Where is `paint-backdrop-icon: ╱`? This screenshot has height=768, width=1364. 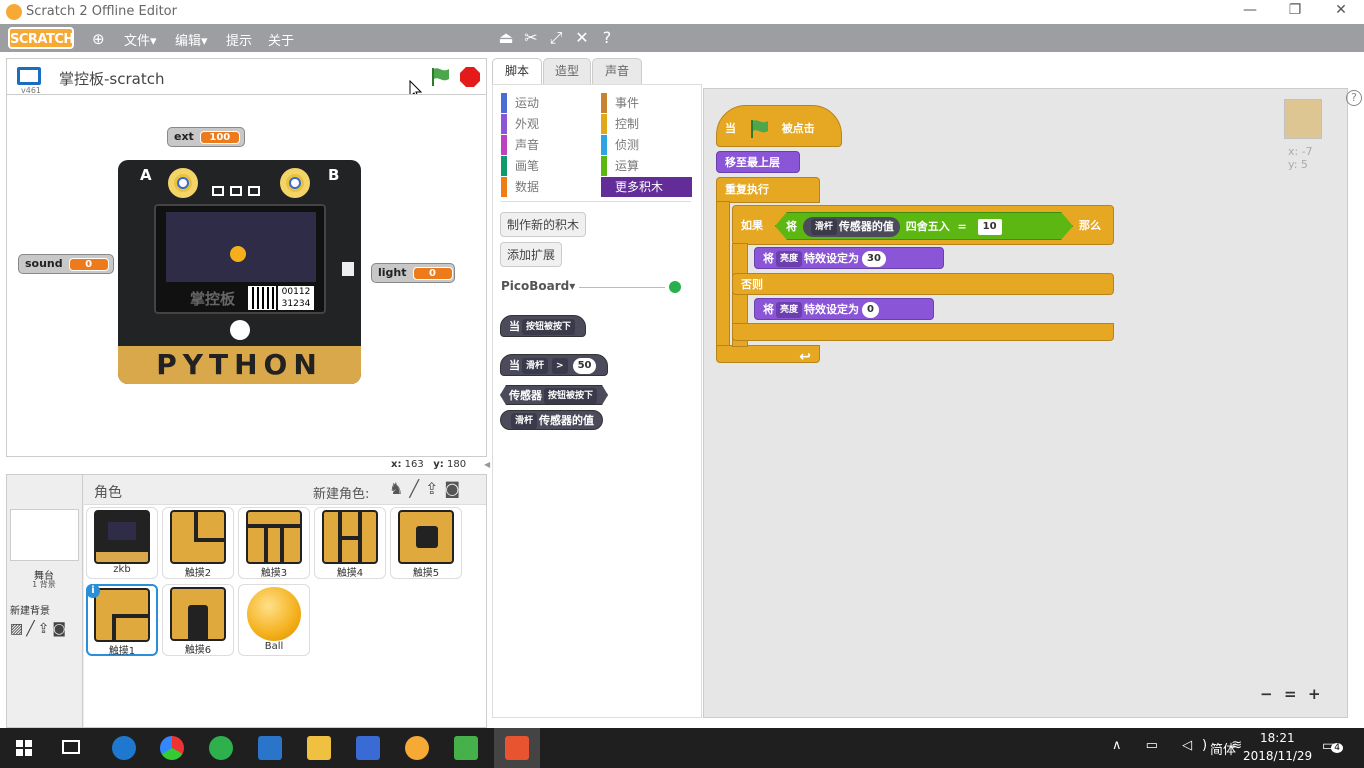
paint-backdrop-icon: ╱ is located at coordinates (31, 629).